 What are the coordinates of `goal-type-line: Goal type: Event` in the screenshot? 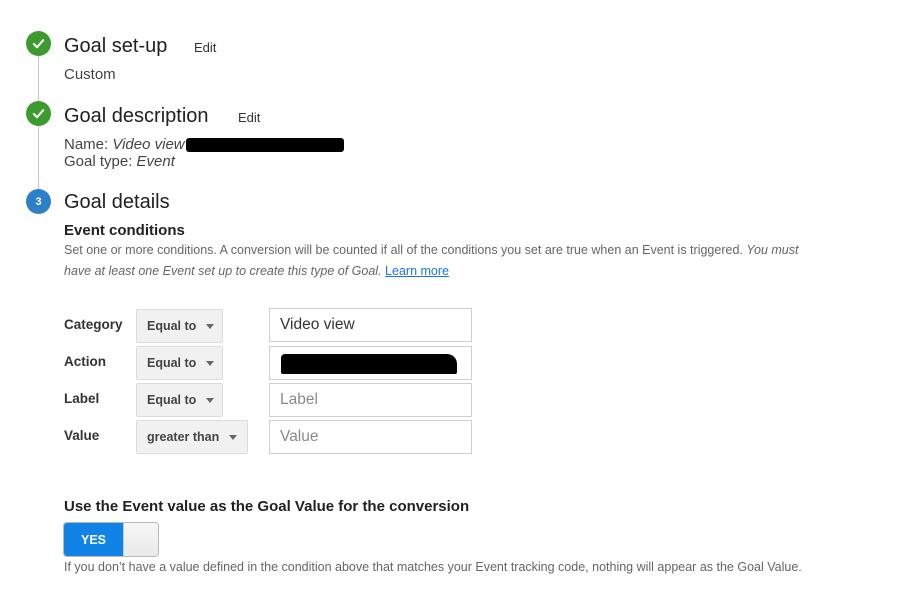 It's located at (119, 161).